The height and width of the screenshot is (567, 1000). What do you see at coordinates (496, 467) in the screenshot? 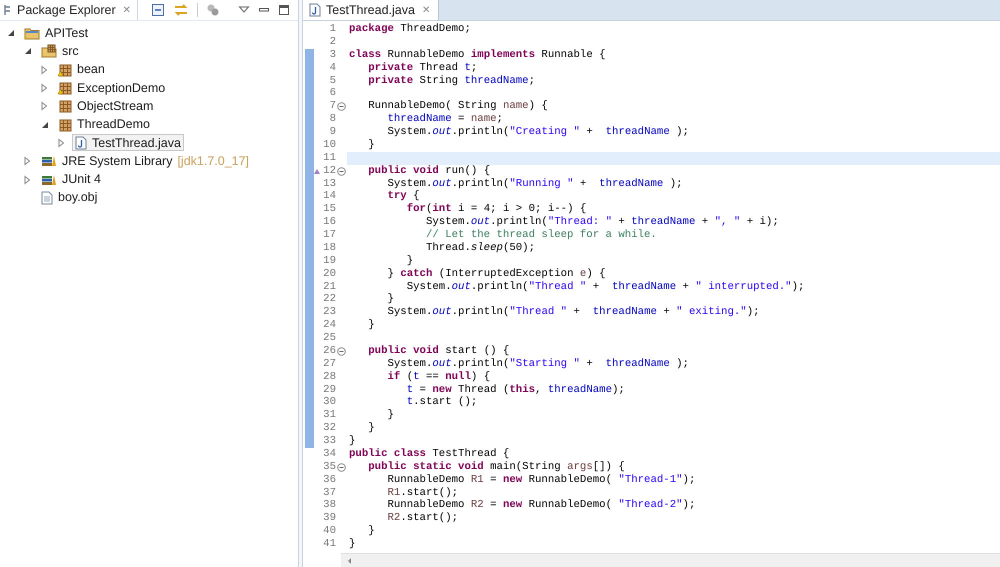
I see `code-line: public static void main(String args[]) {` at bounding box center [496, 467].